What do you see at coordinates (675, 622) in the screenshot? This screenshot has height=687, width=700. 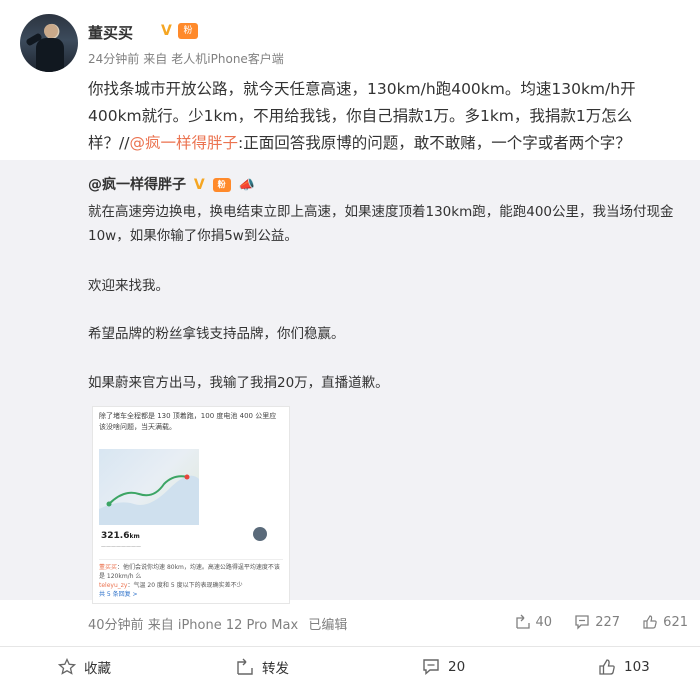 I see `like-count: 621` at bounding box center [675, 622].